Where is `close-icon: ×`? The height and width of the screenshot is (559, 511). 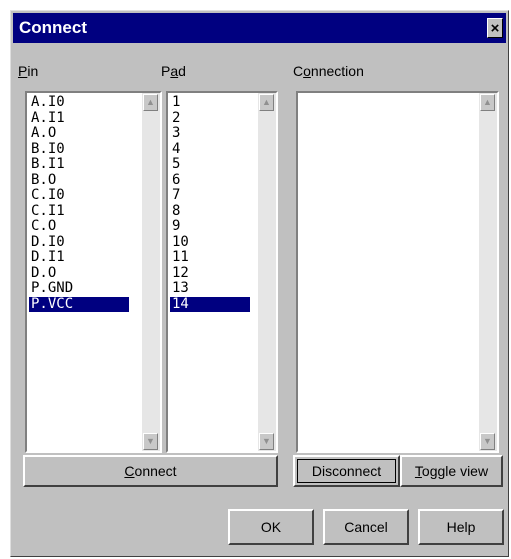 close-icon: × is located at coordinates (495, 28).